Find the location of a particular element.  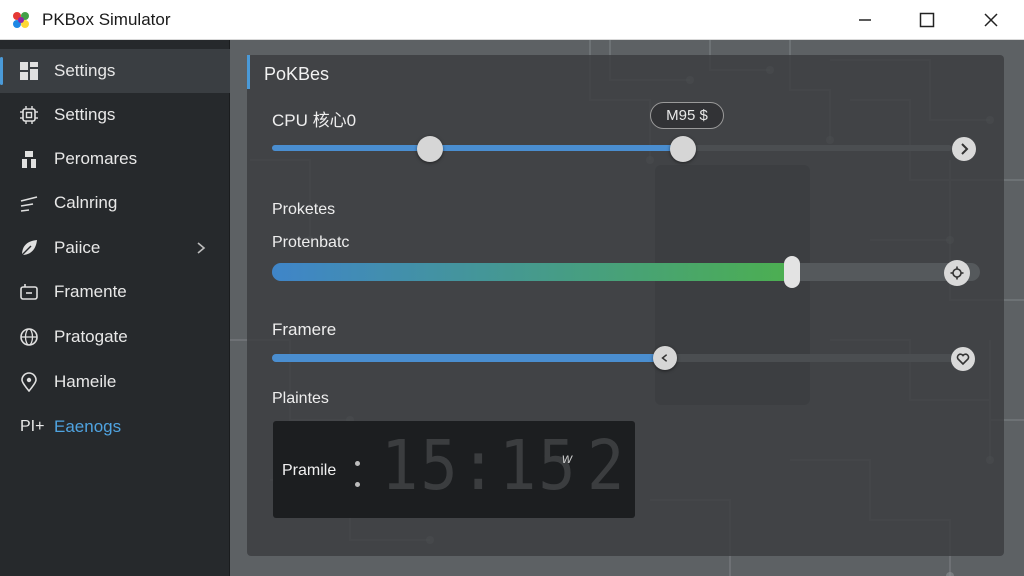

clock-indicator: w is located at coordinates (567, 458).